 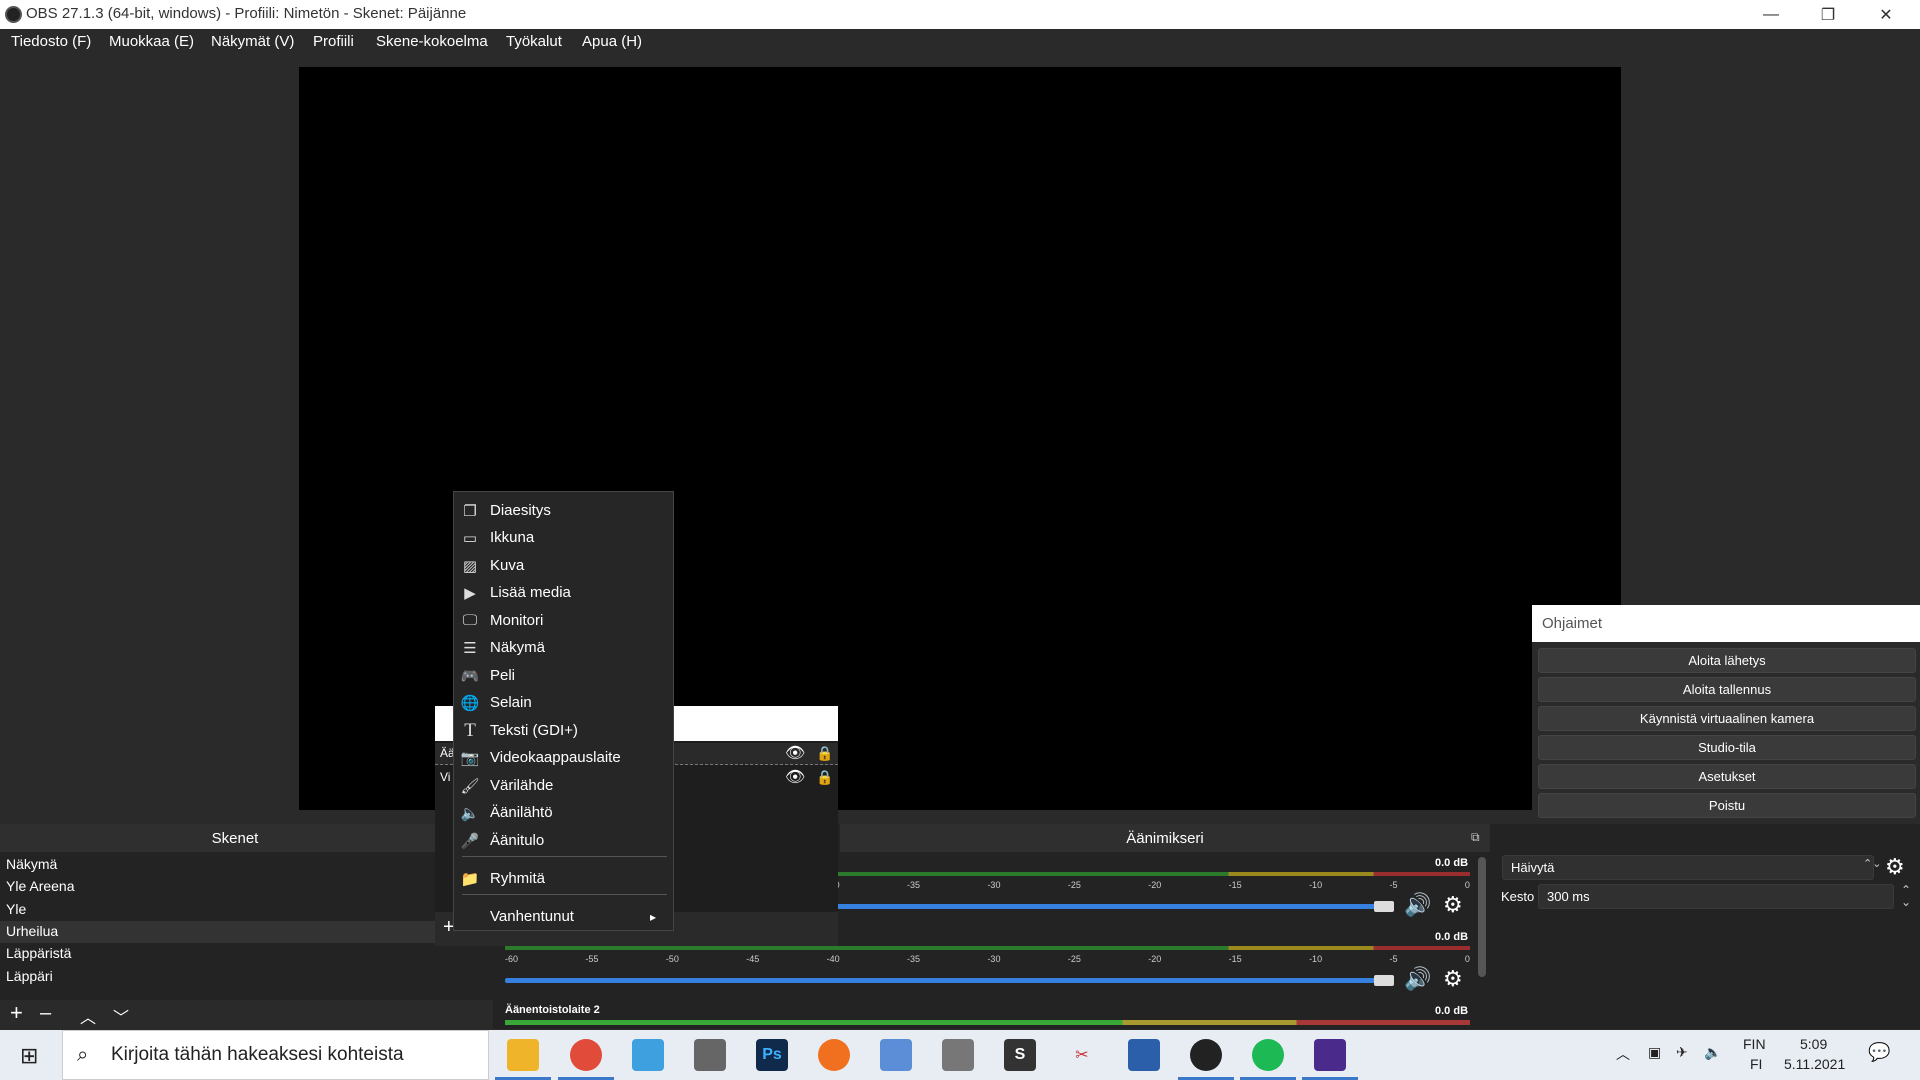 What do you see at coordinates (564, 675) in the screenshot?
I see `menu-item-game: 🎮 Peli` at bounding box center [564, 675].